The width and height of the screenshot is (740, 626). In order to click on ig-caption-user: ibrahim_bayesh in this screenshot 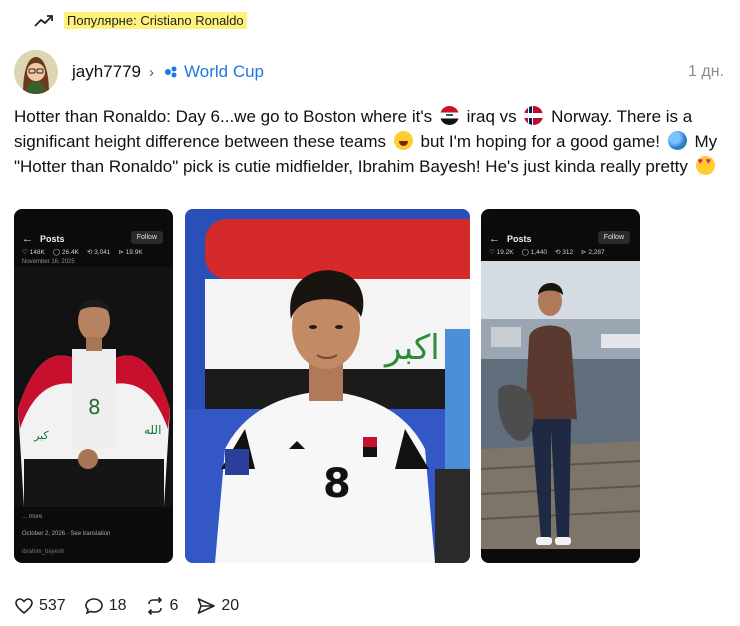, I will do `click(43, 552)`.